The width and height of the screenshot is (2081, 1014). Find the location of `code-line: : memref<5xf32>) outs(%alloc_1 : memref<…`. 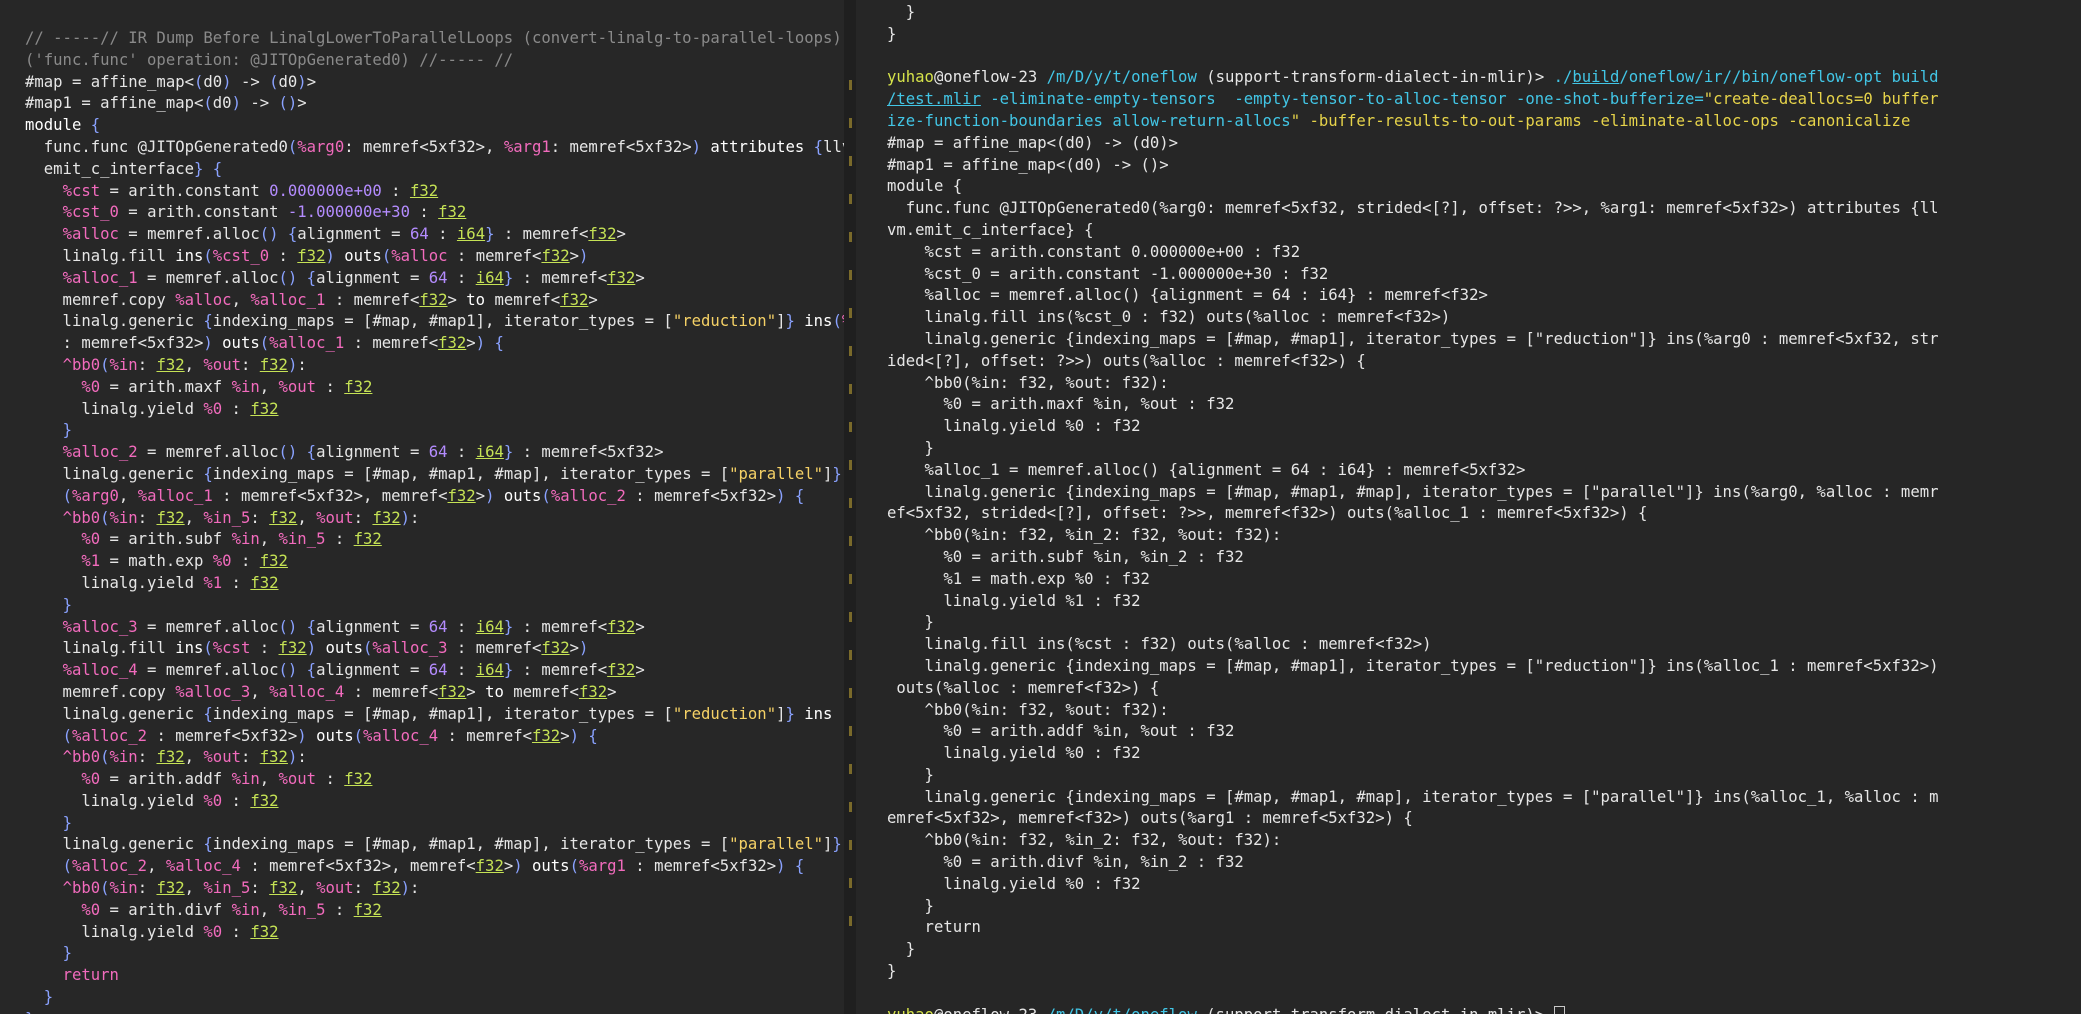

code-line: : memref<5xf32>) outs(%alloc_1 : memref<… is located at coordinates (264, 343).